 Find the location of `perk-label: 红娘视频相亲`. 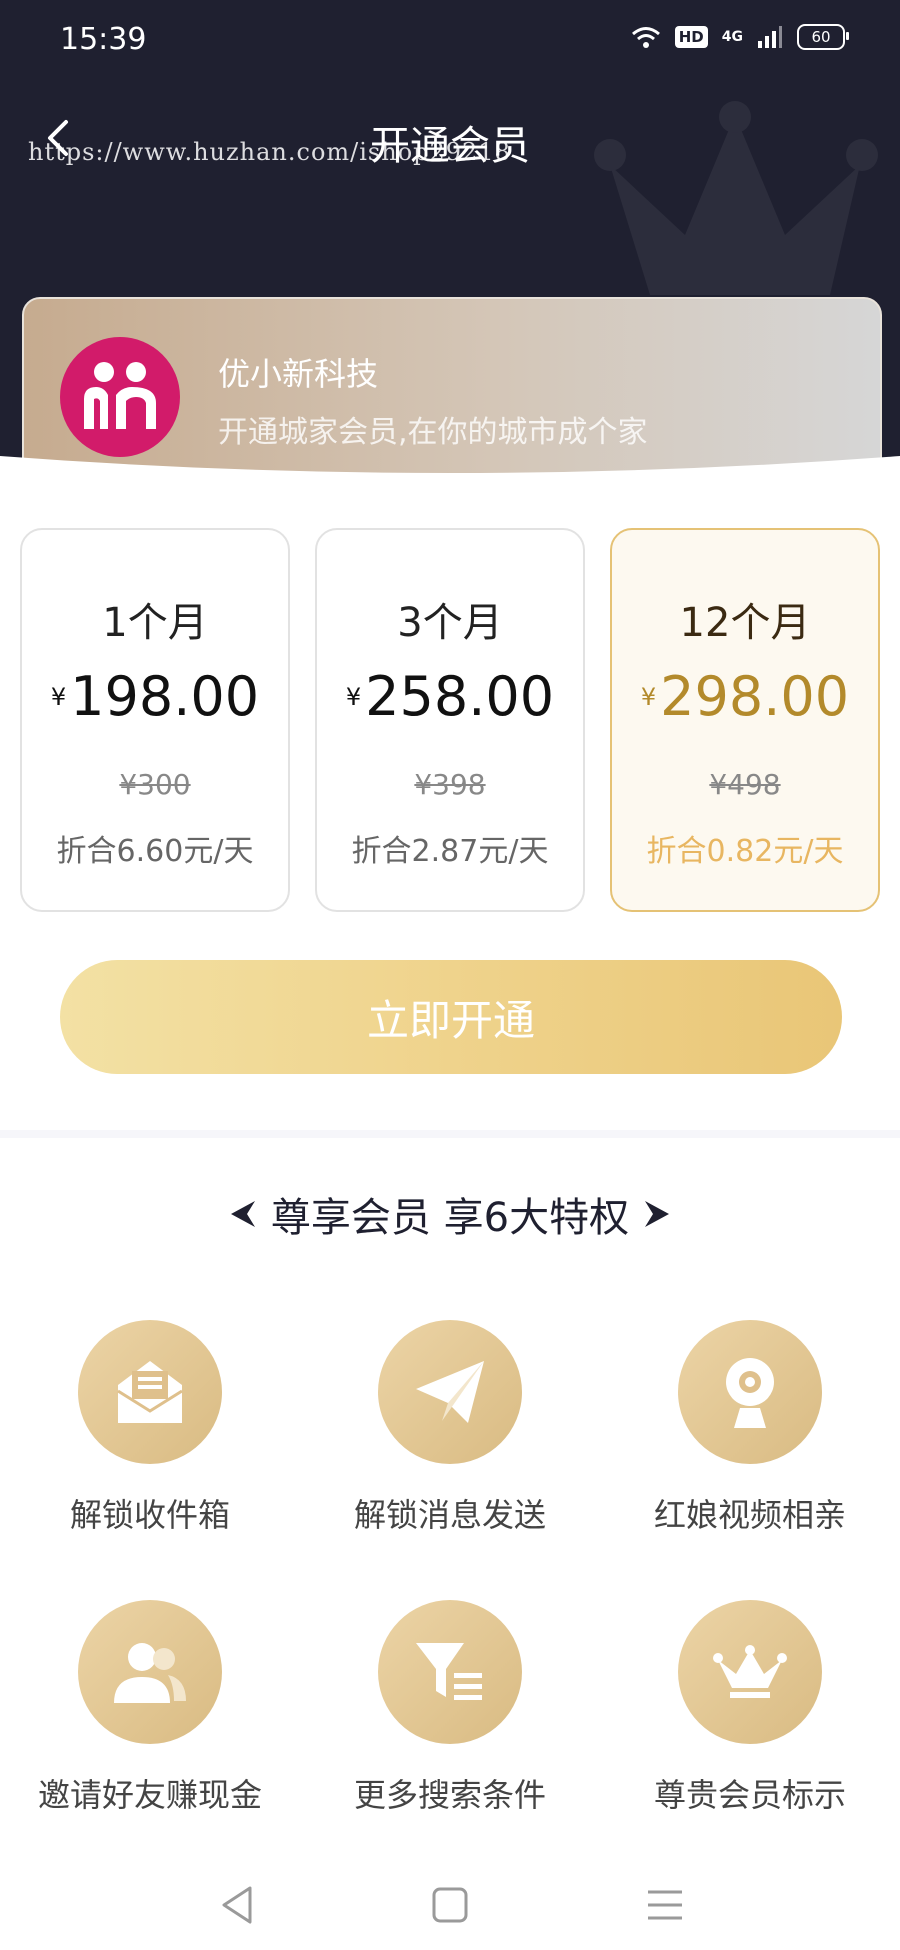

perk-label: 红娘视频相亲 is located at coordinates (749, 1515).